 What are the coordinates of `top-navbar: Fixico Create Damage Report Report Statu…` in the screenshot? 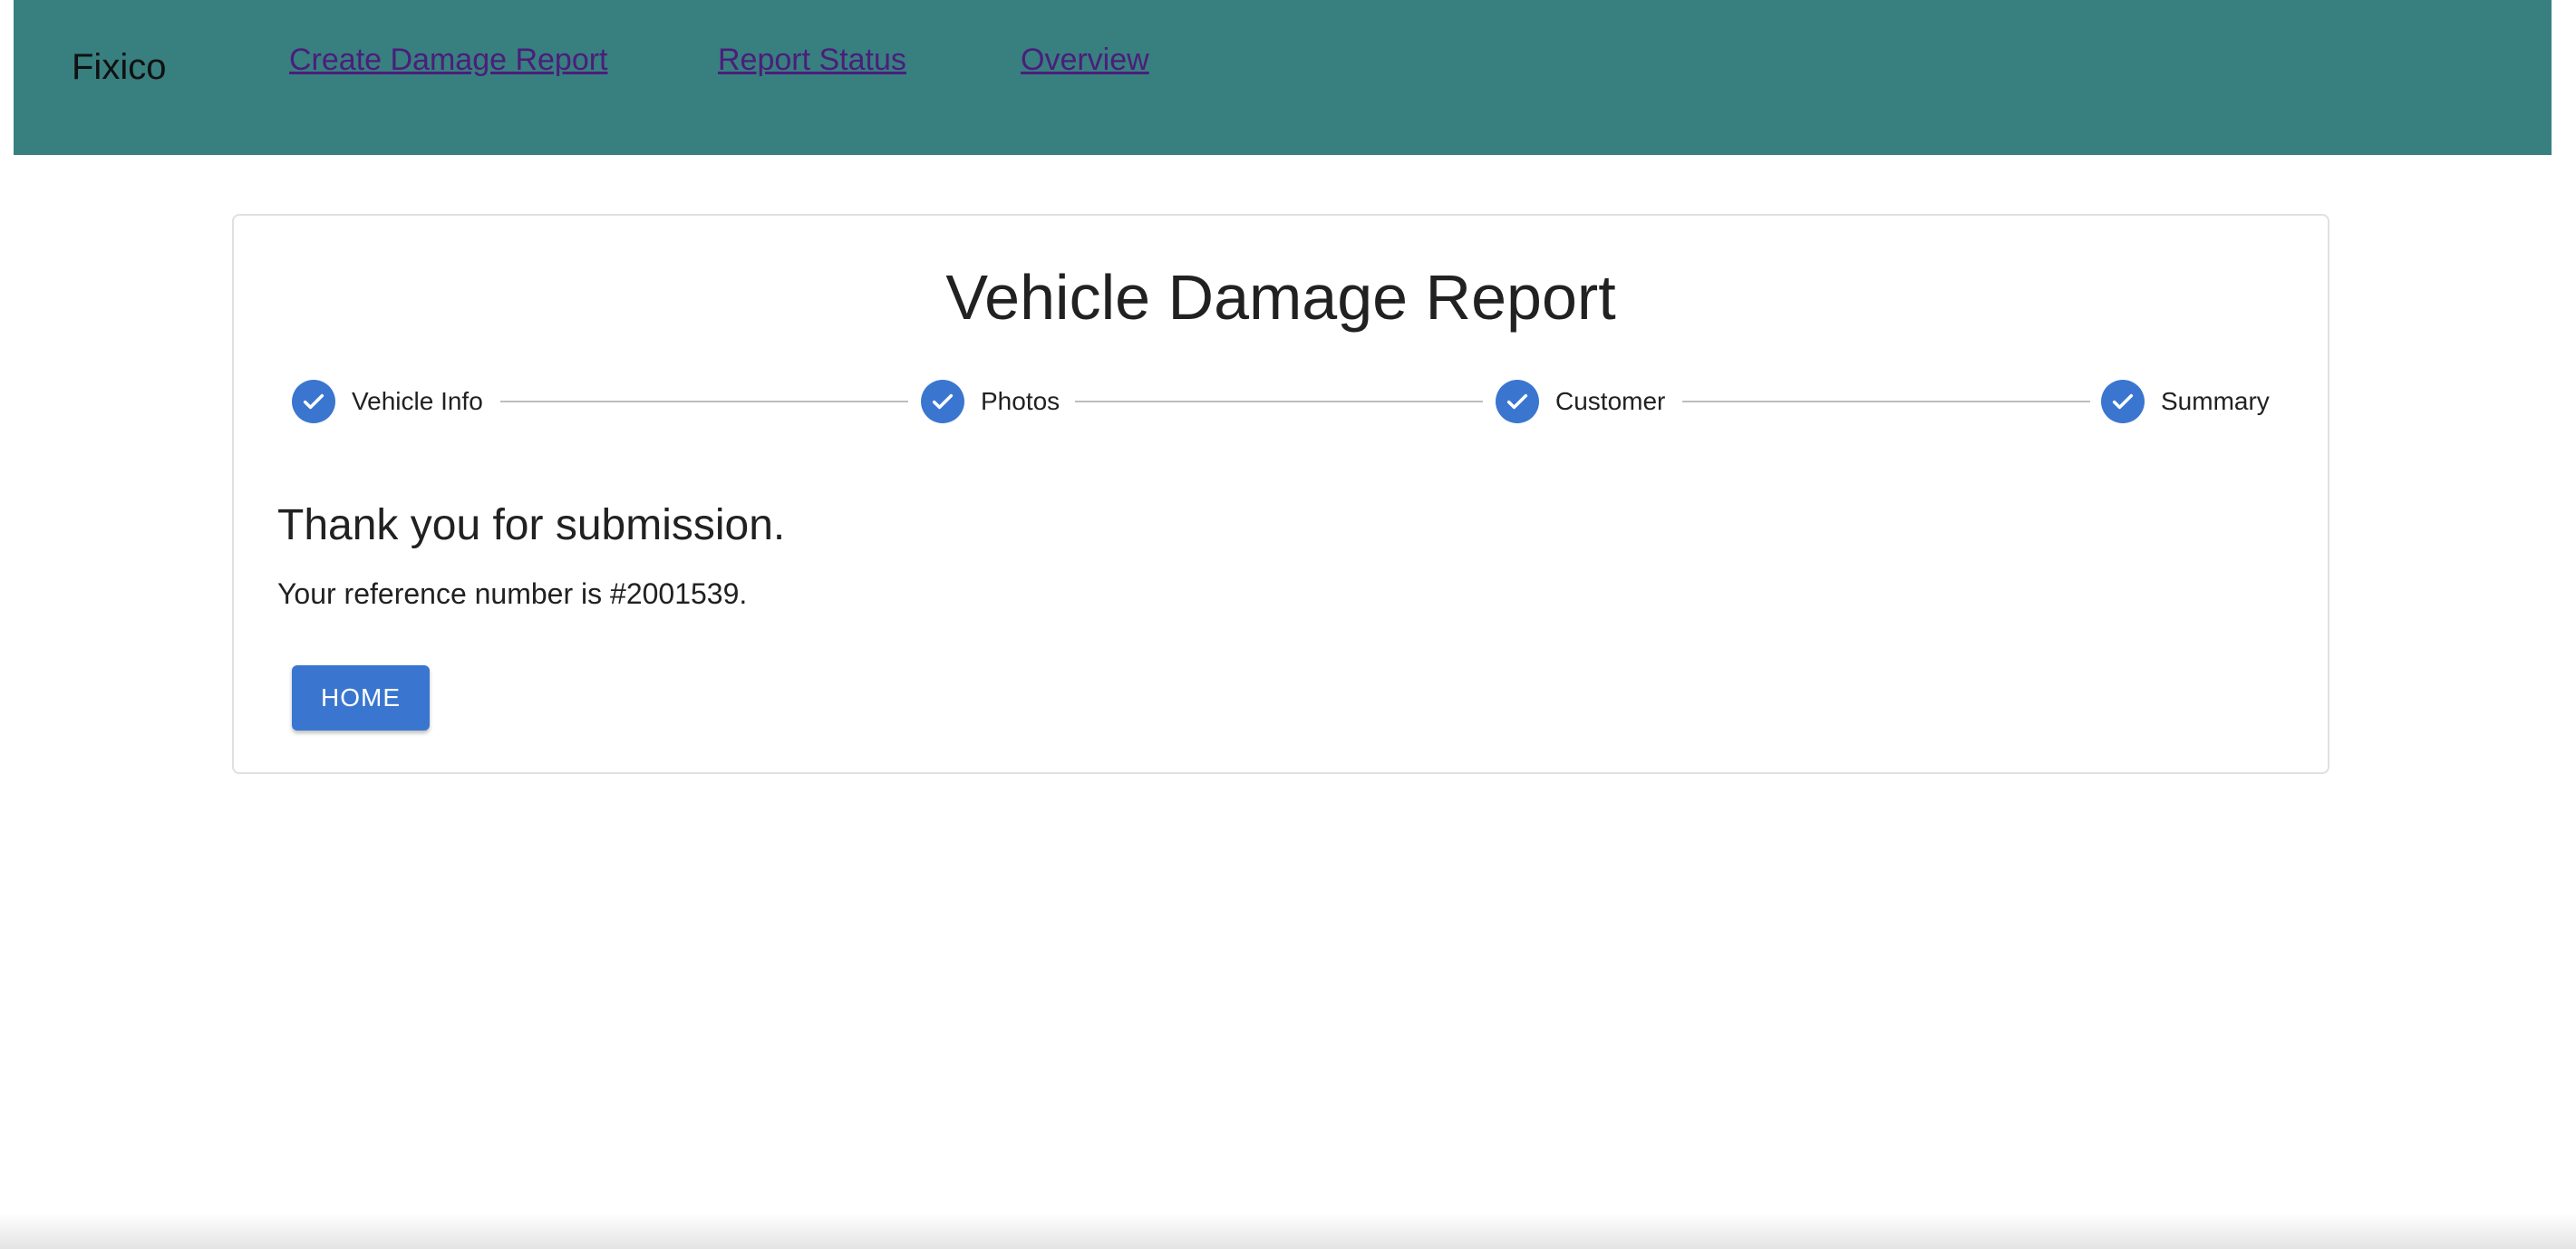 It's located at (1283, 78).